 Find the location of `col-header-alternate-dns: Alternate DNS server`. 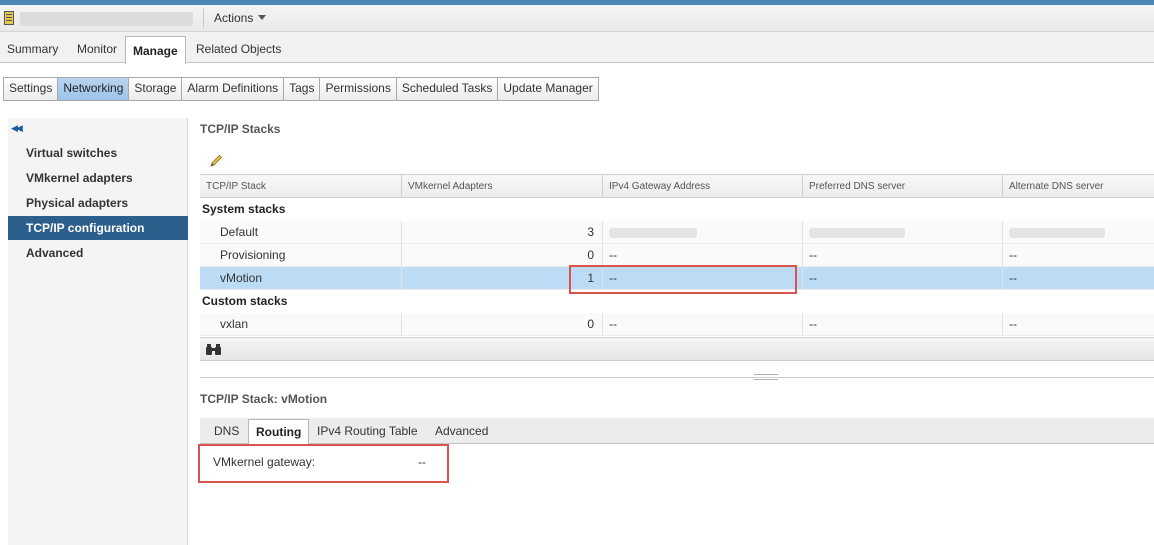

col-header-alternate-dns: Alternate DNS server is located at coordinates (1078, 186).